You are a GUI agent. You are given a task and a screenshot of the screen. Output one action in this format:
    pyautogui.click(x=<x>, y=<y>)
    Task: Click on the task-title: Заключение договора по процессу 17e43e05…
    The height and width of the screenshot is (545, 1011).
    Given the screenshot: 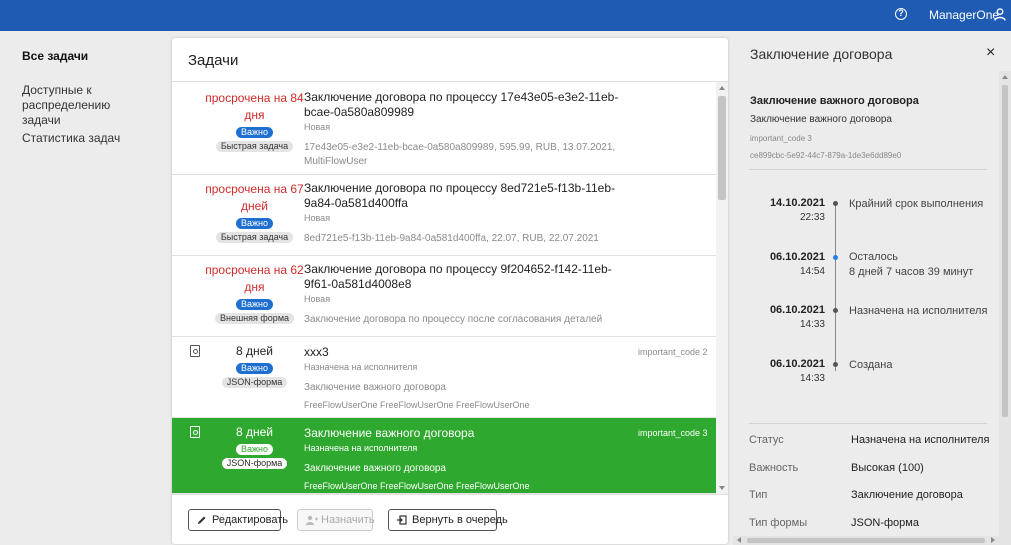 What is the action you would take?
    pyautogui.click(x=461, y=104)
    